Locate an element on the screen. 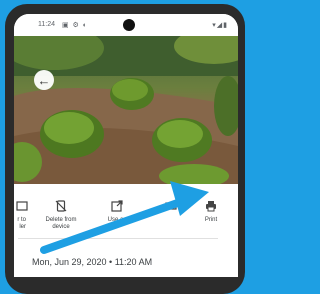 The image size is (320, 294). status-bar: 11:24 ▣ ⚙ ◐ ▾◢▮ is located at coordinates (126, 25).